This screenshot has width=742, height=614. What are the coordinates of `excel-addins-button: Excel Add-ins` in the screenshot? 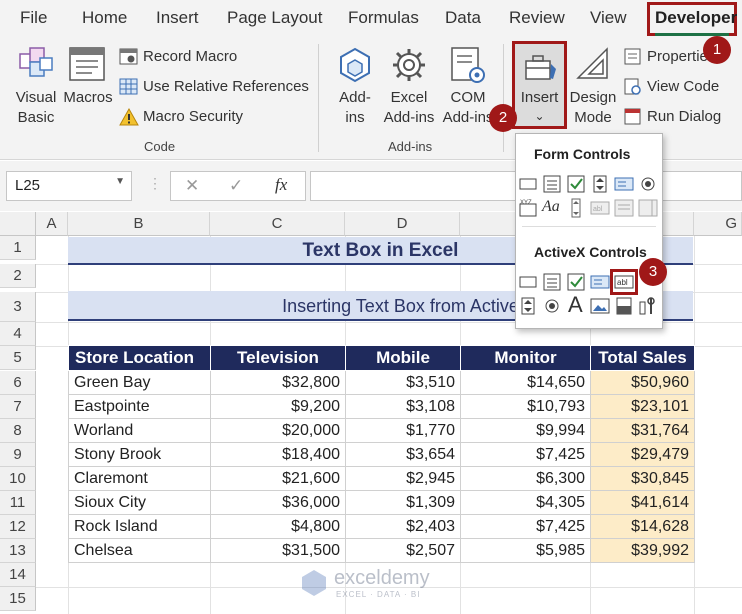 It's located at (409, 108).